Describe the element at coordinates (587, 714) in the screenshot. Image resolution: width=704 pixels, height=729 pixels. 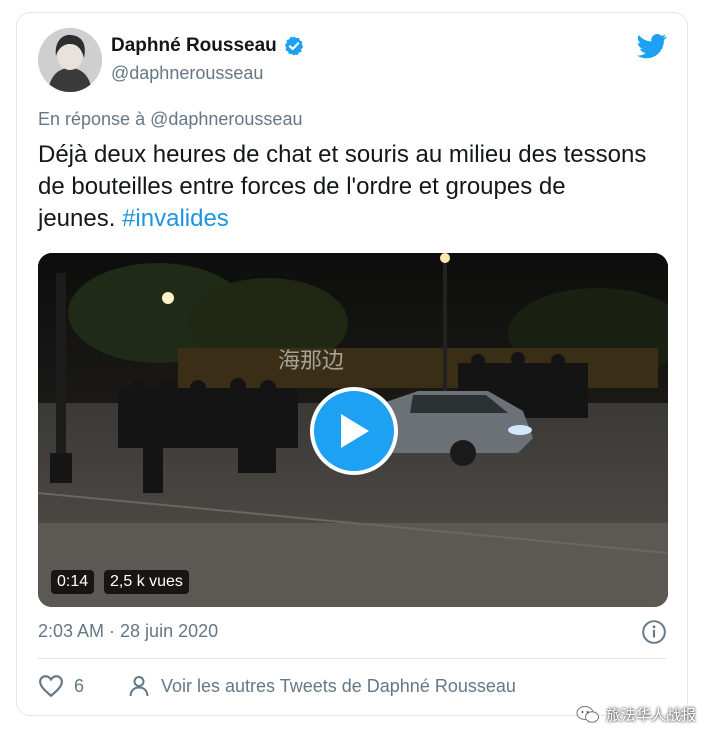
I see `wechat-icon` at that location.